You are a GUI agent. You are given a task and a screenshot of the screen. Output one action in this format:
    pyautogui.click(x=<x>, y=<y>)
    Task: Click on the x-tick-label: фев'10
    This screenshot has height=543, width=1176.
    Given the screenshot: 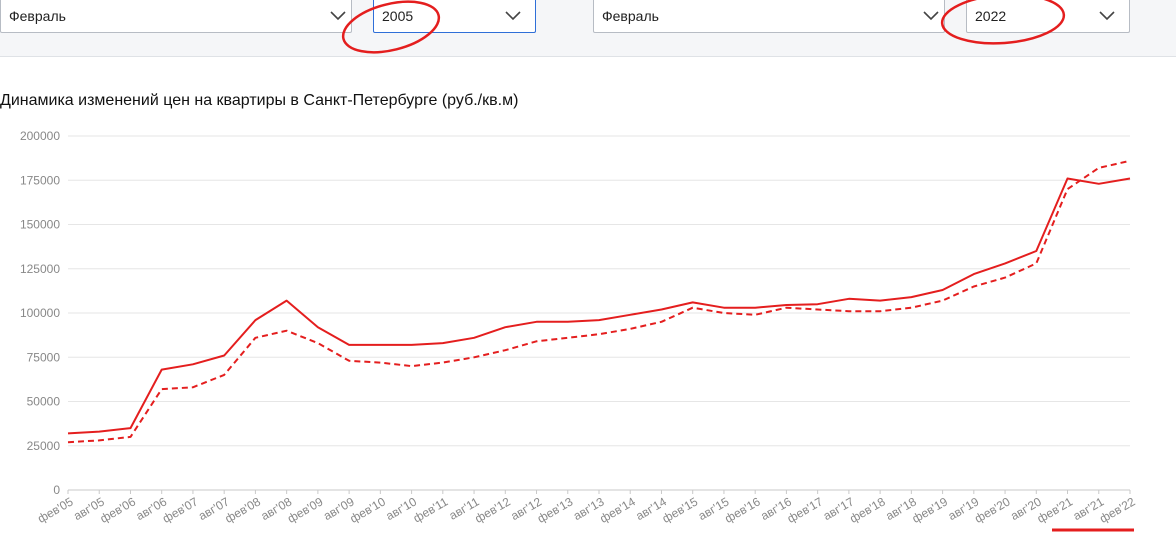 What is the action you would take?
    pyautogui.click(x=367, y=510)
    